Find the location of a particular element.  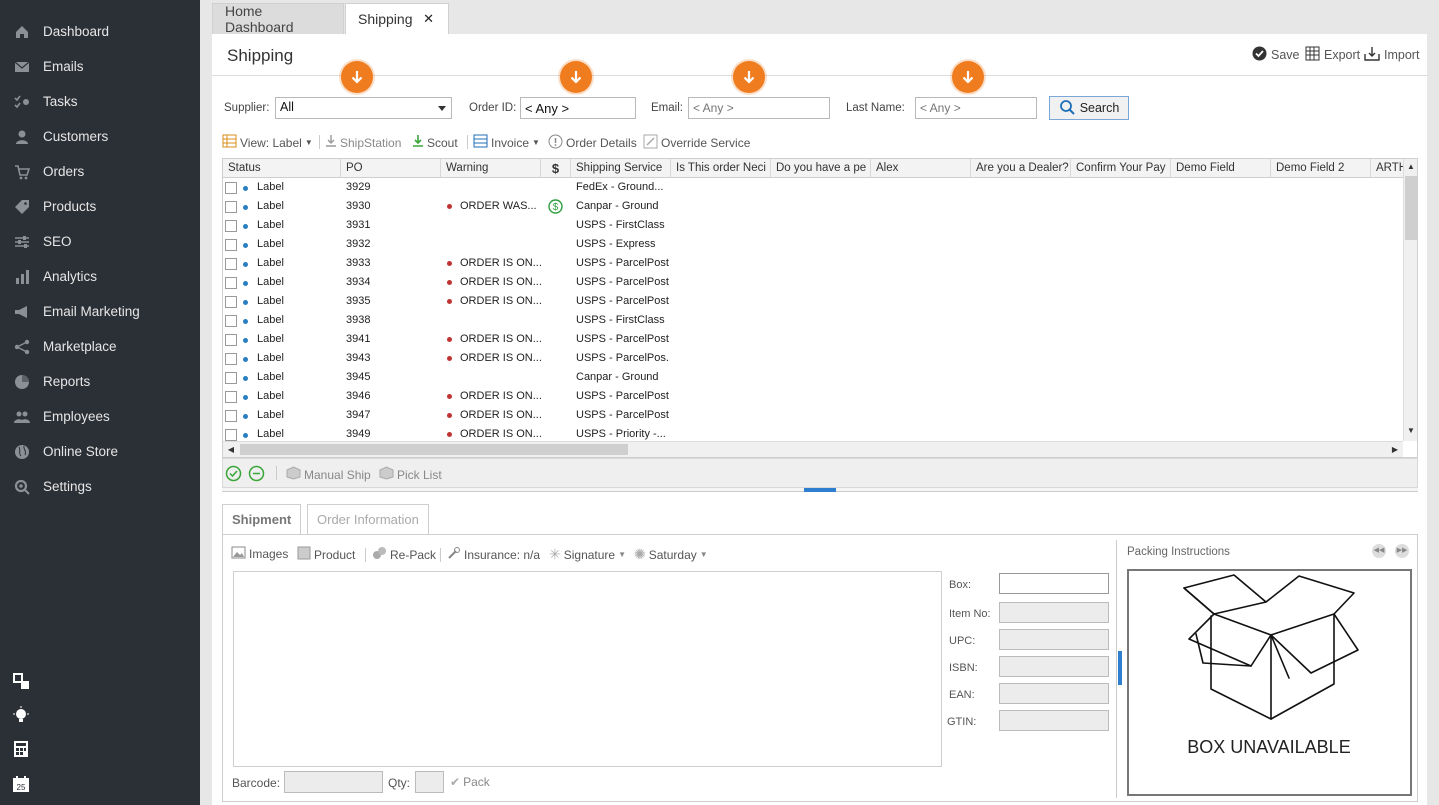

lightbulb-icon is located at coordinates (21, 715).